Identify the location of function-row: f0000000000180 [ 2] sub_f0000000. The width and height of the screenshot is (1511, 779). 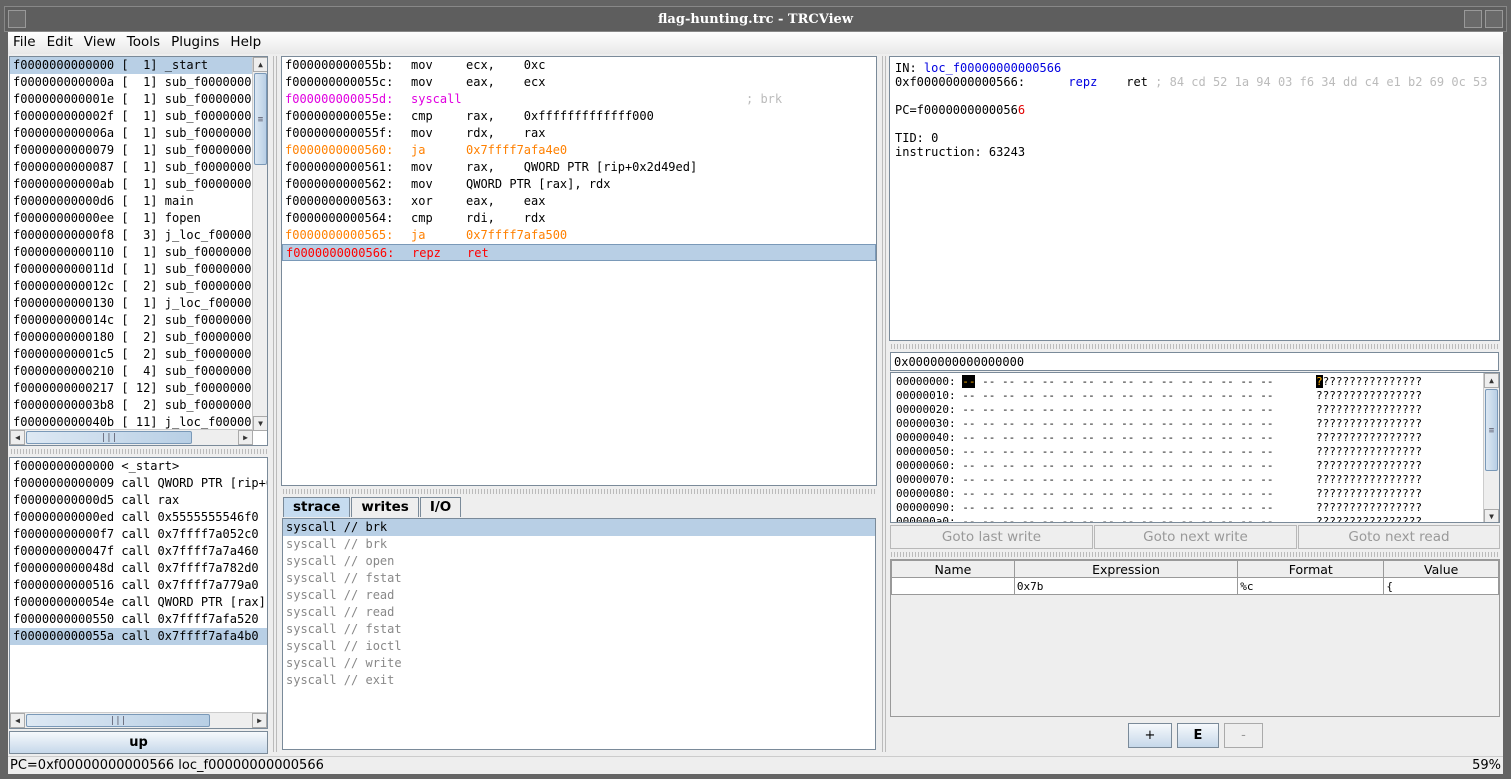
(131, 337).